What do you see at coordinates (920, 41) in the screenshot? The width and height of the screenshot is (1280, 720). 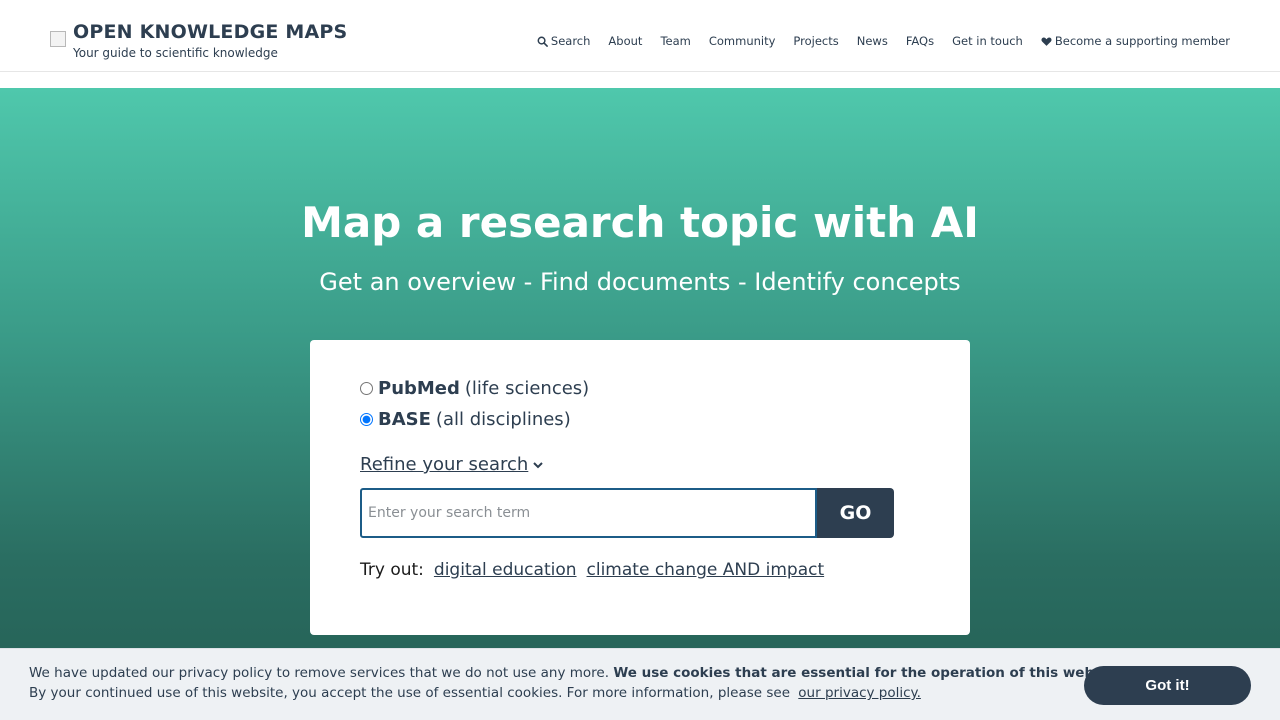 I see `nav-faqs: FAQs` at bounding box center [920, 41].